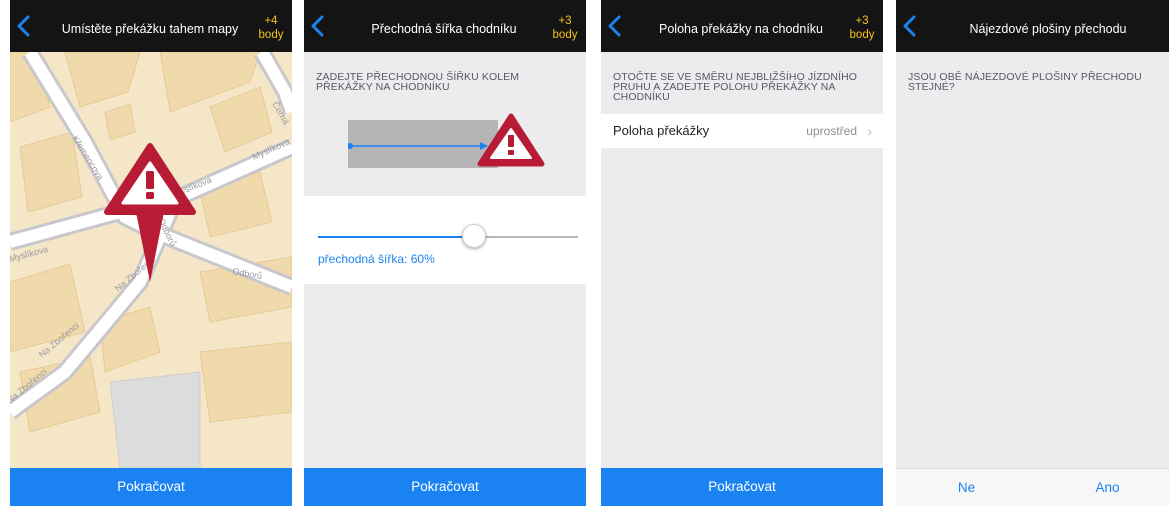 Image resolution: width=1169 pixels, height=506 pixels. Describe the element at coordinates (661, 130) in the screenshot. I see `row-label: Poloha překážky` at that location.